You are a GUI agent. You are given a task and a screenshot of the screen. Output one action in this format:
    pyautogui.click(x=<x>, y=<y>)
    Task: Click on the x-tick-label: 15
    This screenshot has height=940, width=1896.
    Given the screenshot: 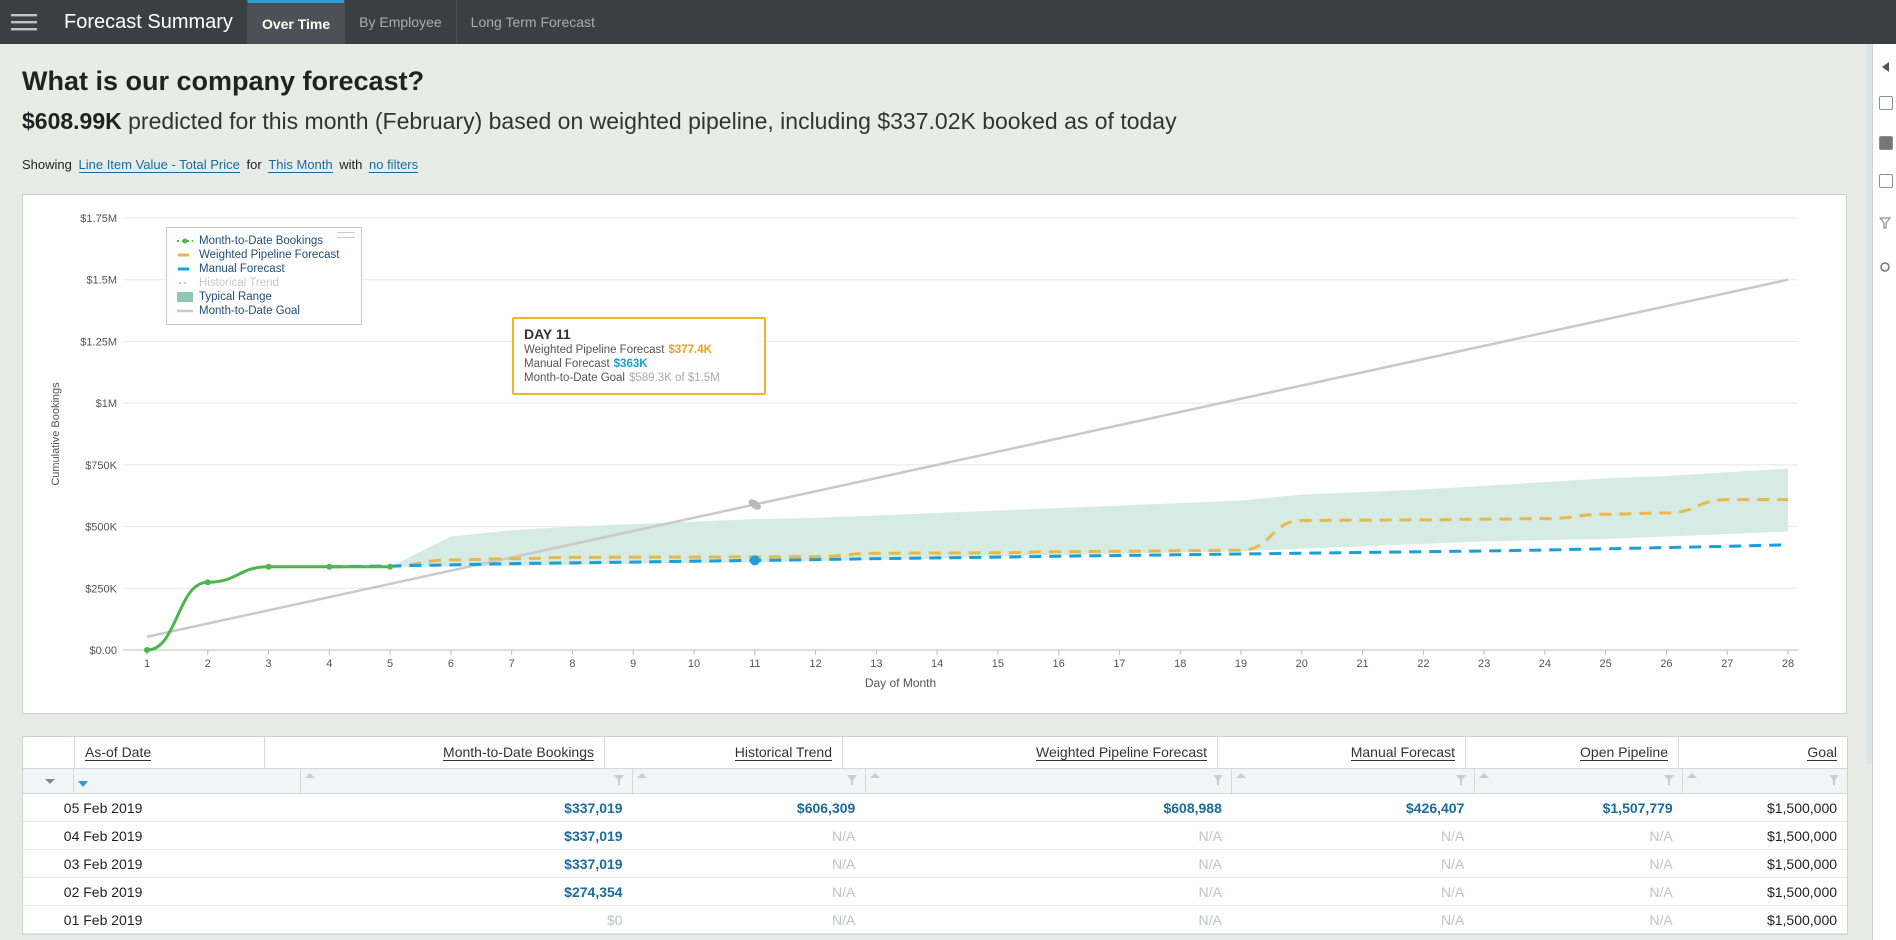 What is the action you would take?
    pyautogui.click(x=998, y=664)
    